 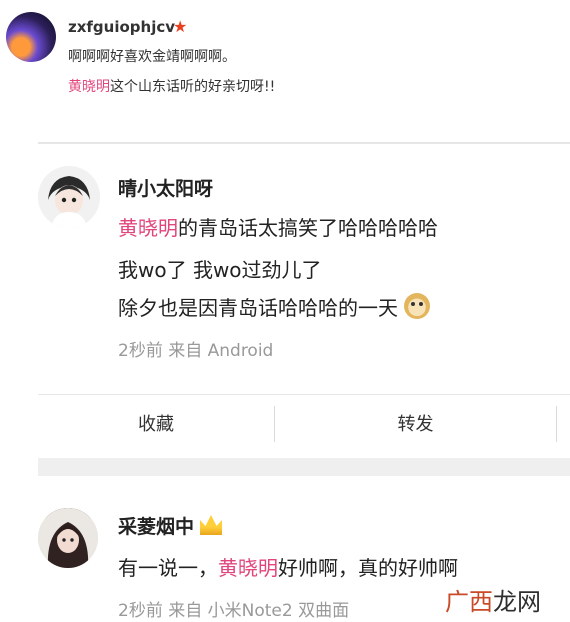 I want to click on username: 采菱烟中, so click(x=170, y=525).